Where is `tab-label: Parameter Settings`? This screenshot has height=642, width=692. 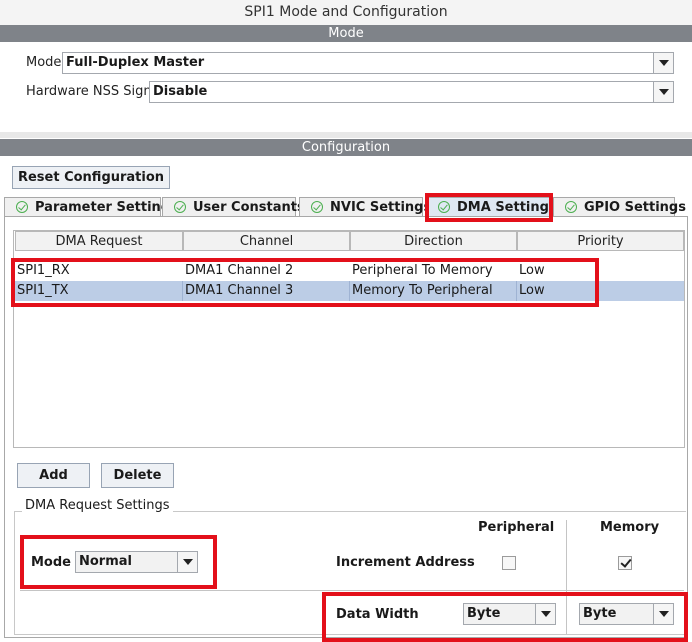 tab-label: Parameter Settings is located at coordinates (106, 207).